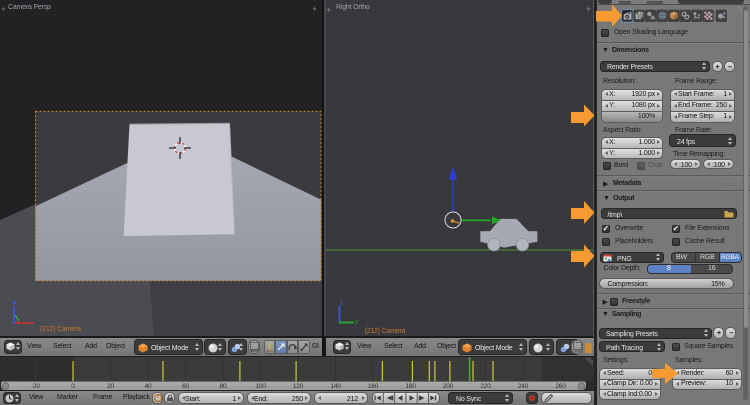  I want to click on svg-text: 60, so click(185, 386).